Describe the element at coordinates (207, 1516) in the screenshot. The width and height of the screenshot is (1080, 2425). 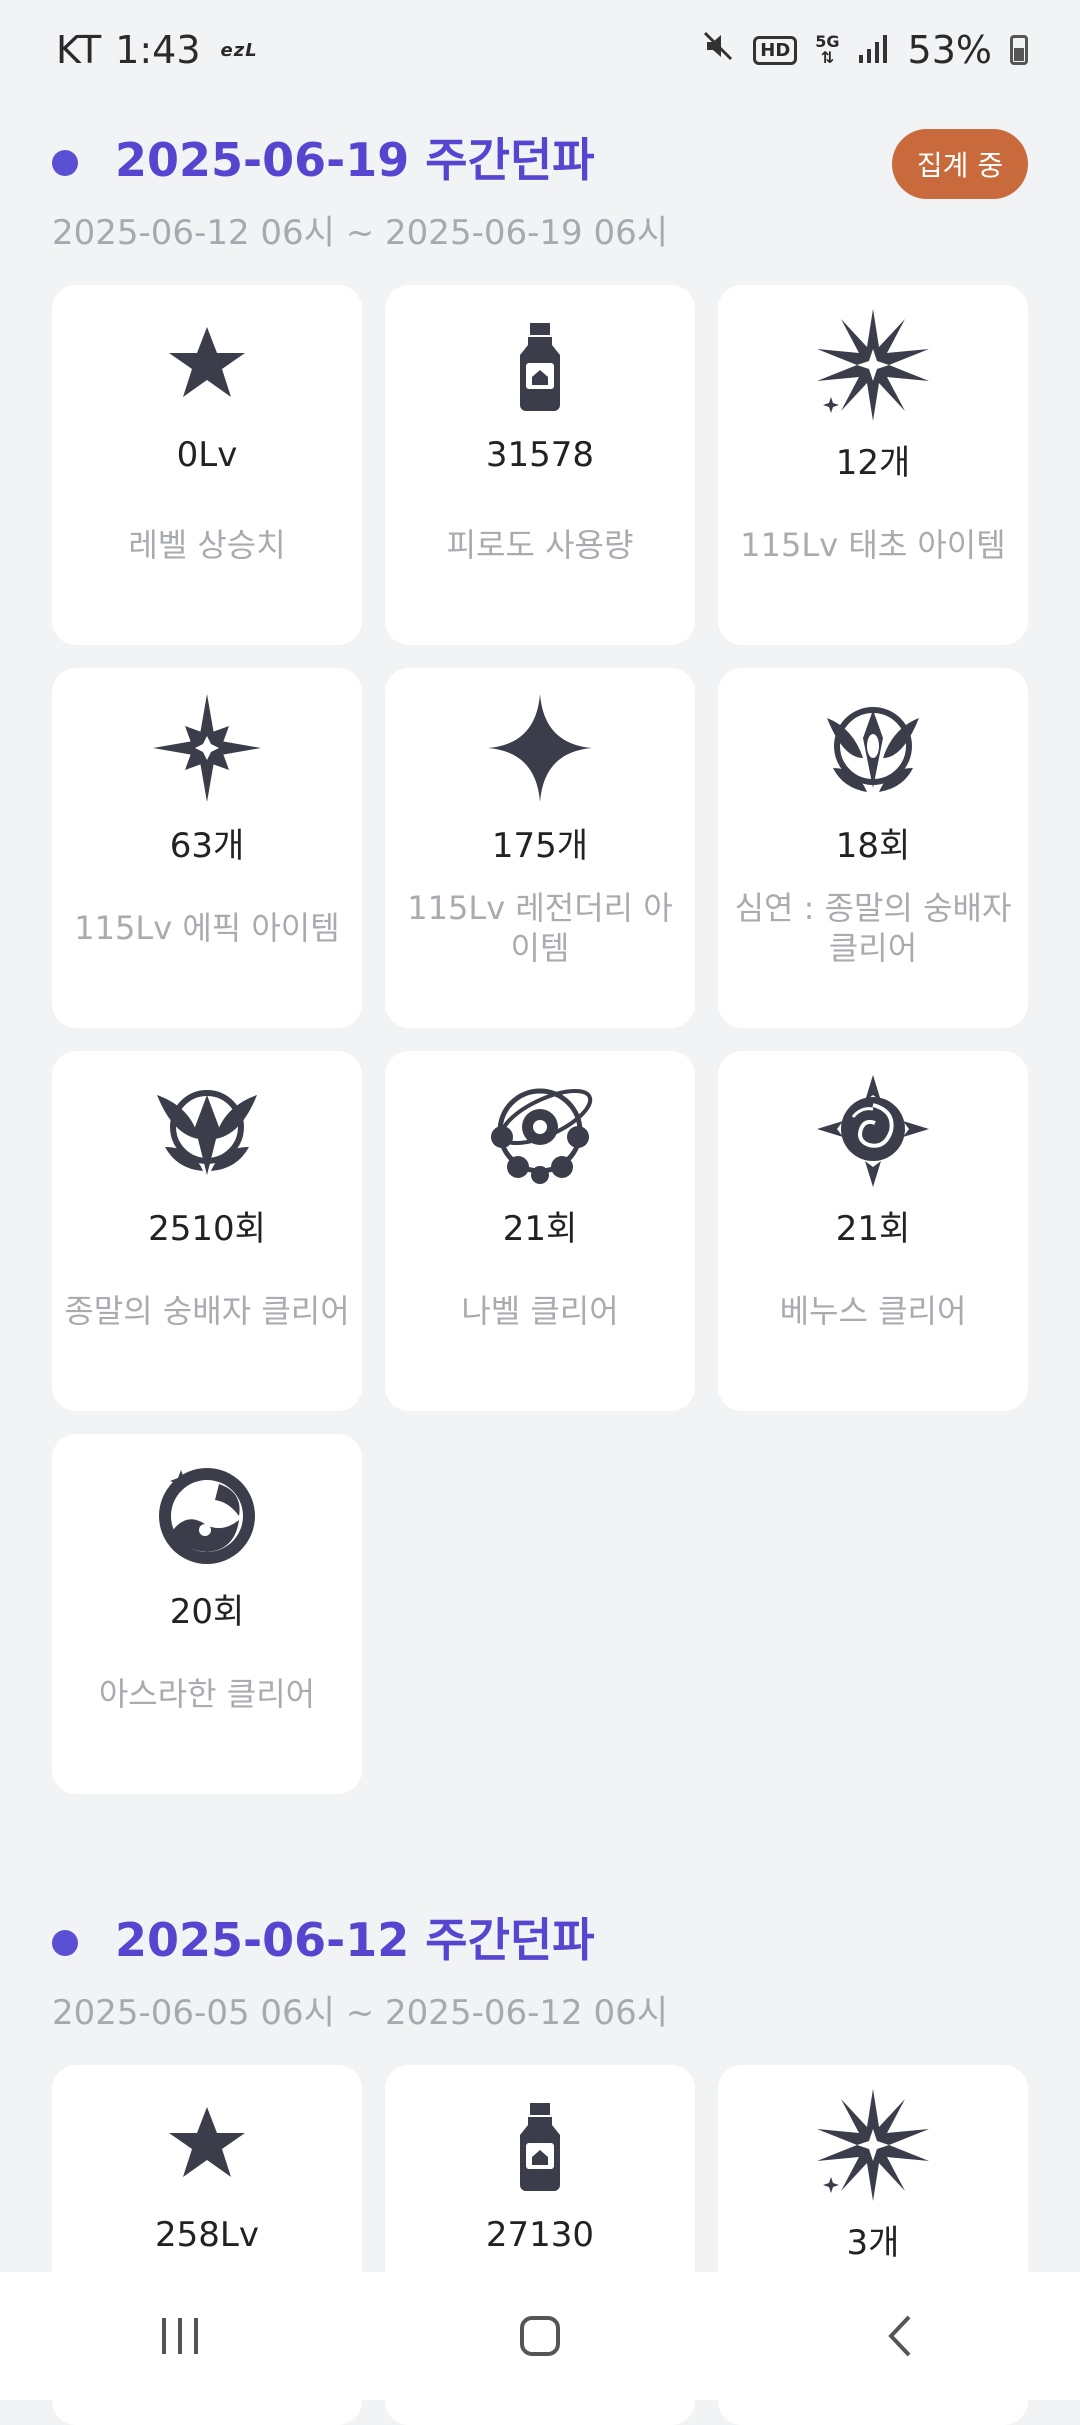
I see `asrahan-emblem-icon` at that location.